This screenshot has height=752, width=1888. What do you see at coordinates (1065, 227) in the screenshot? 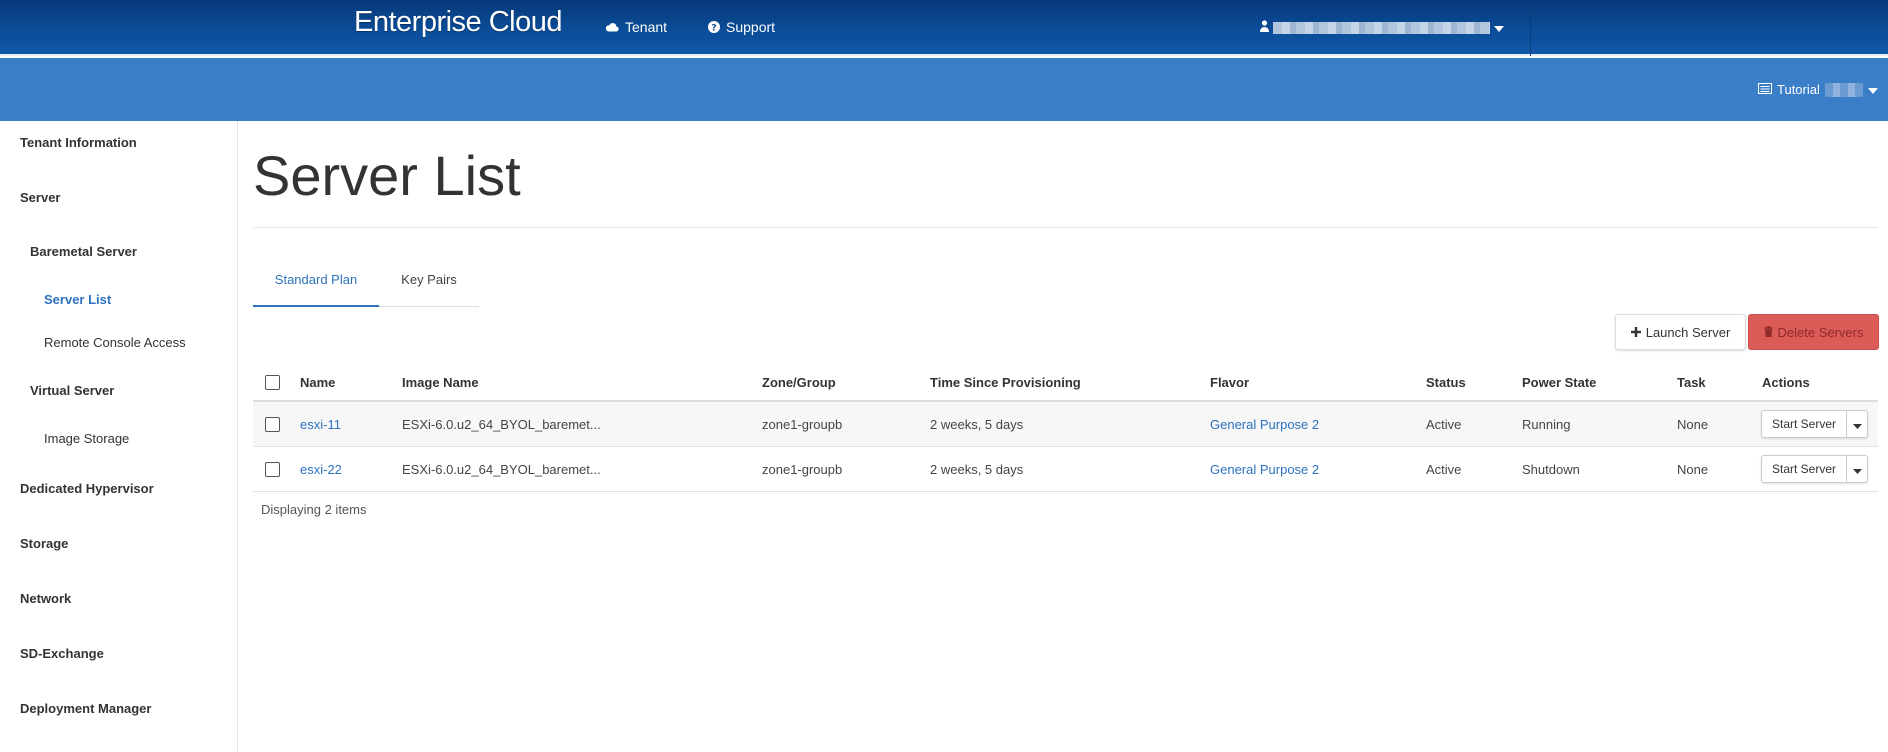
I see `title-divider` at bounding box center [1065, 227].